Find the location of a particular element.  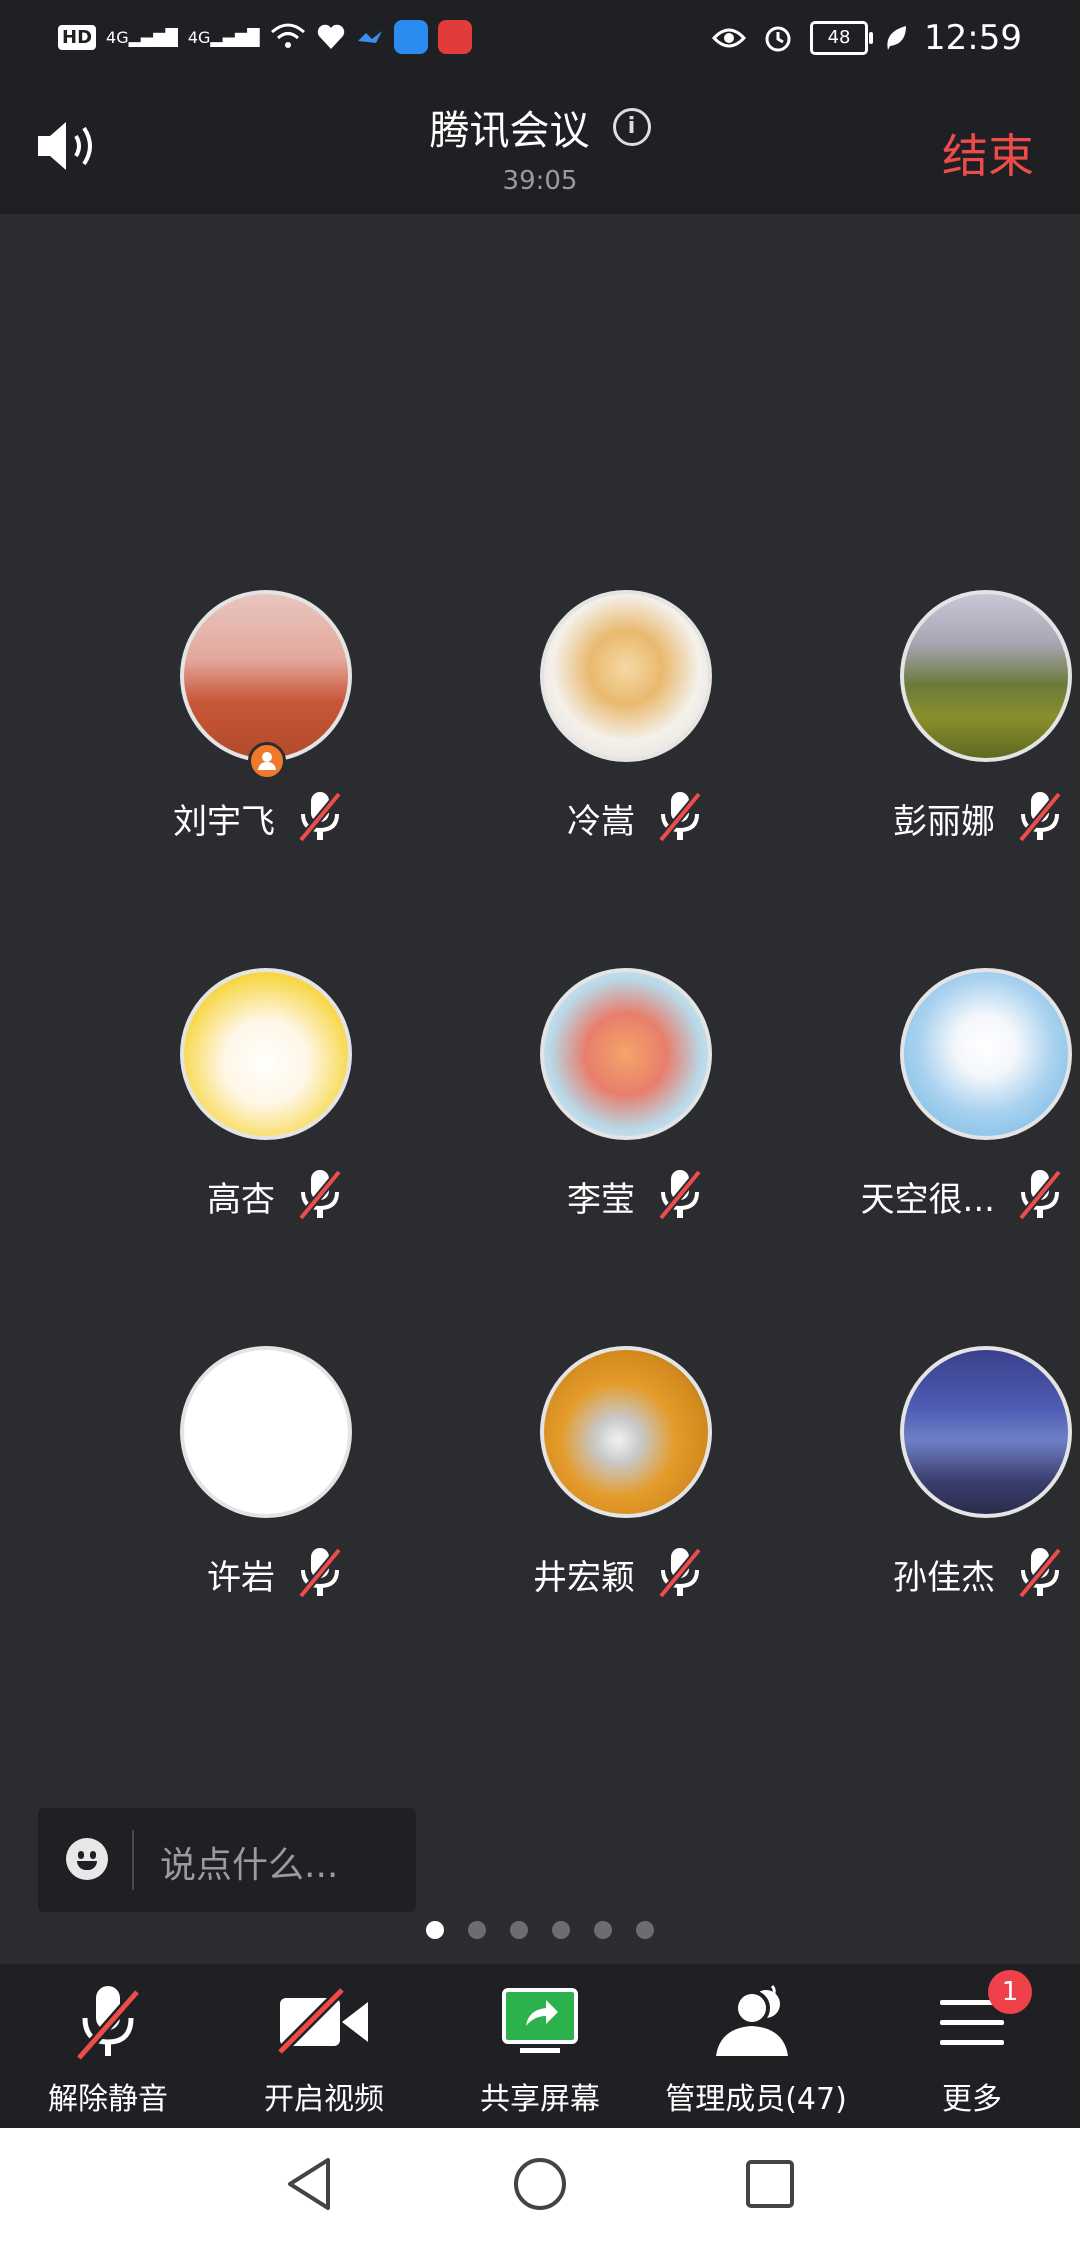

network-type-2: 4G is located at coordinates (199, 37).